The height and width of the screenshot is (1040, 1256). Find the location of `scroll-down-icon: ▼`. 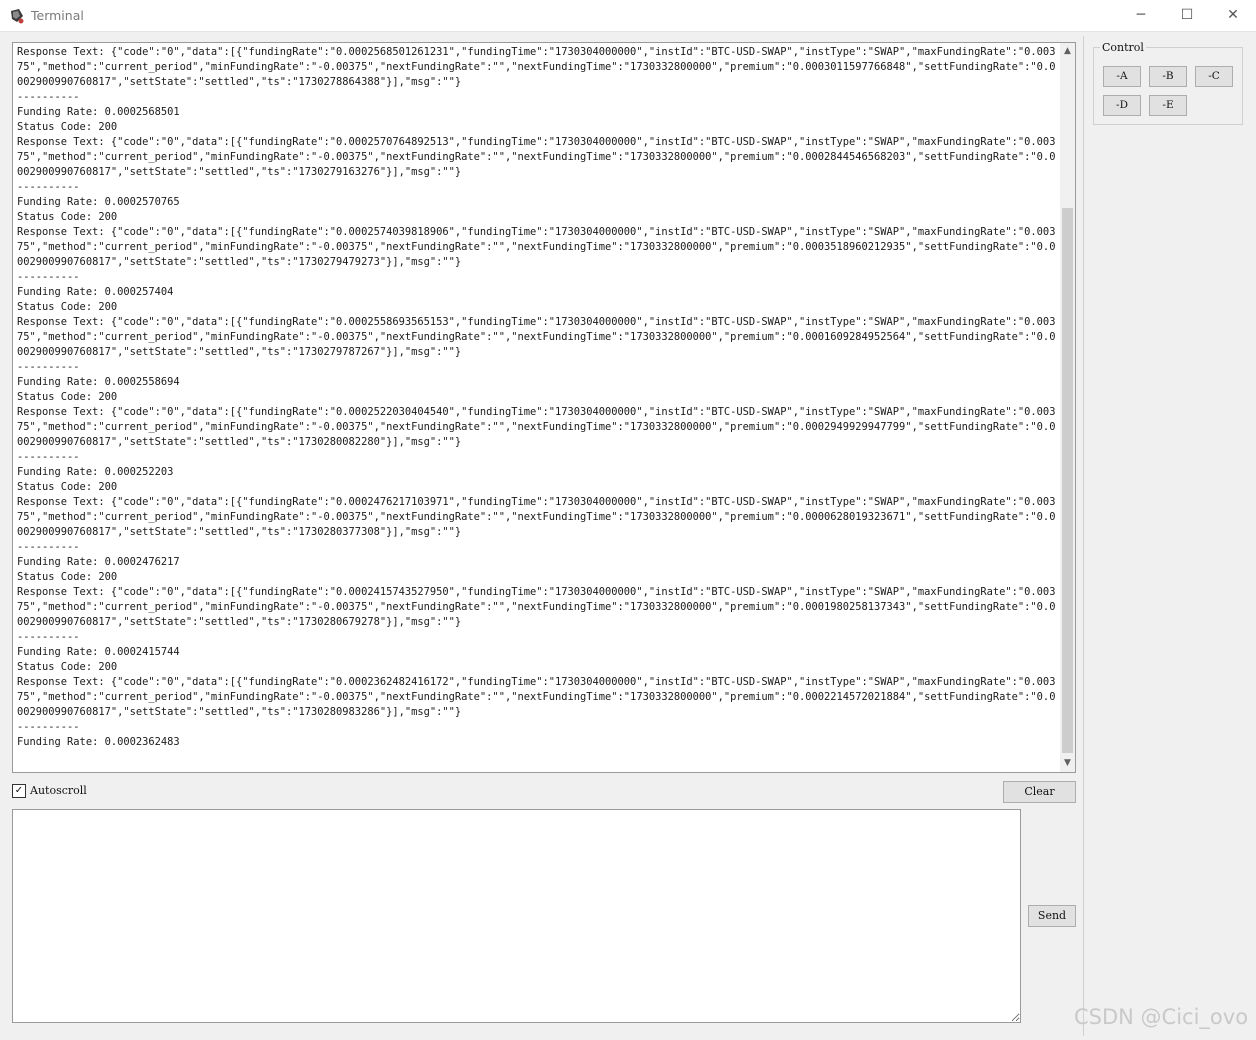

scroll-down-icon: ▼ is located at coordinates (1067, 763).